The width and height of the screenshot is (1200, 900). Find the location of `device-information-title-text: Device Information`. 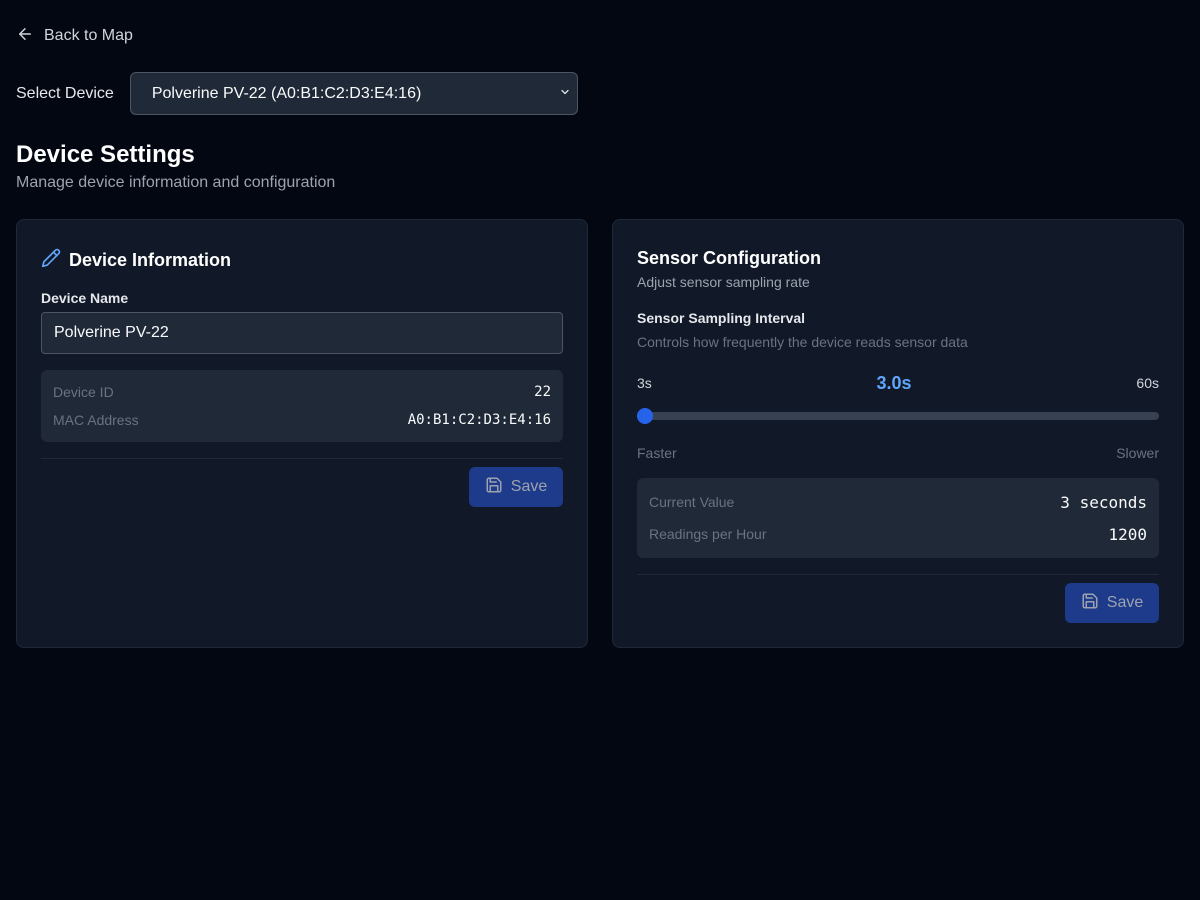

device-information-title-text: Device Information is located at coordinates (150, 260).